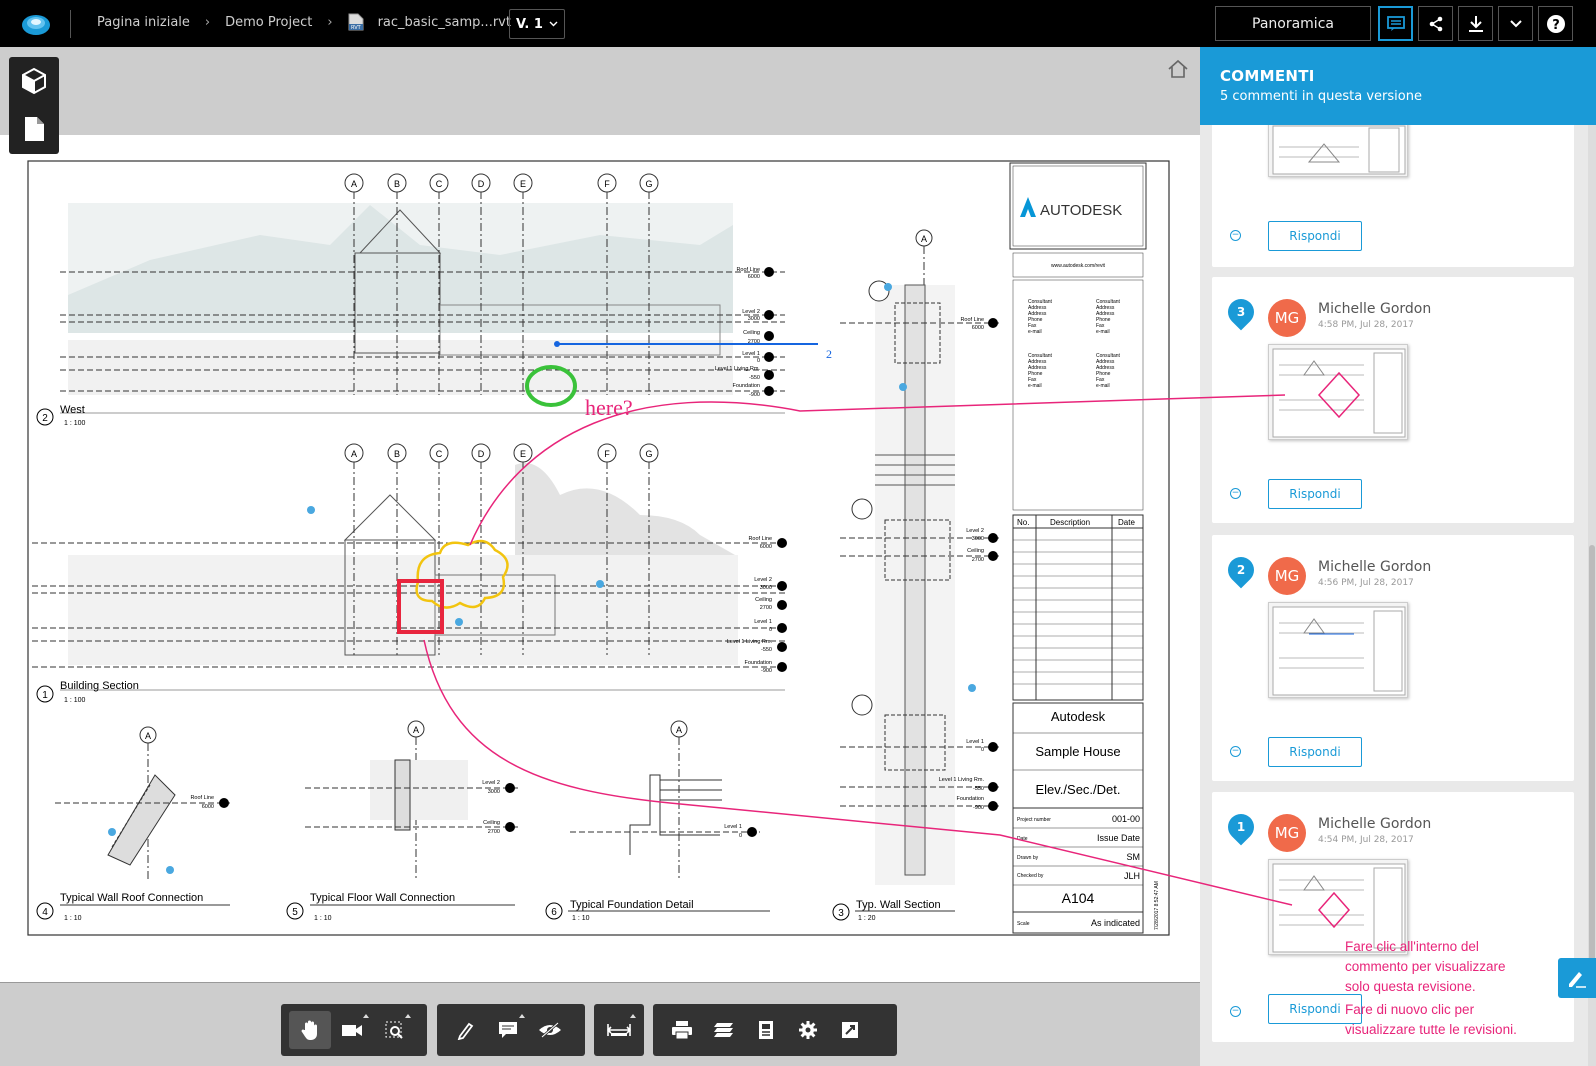 This screenshot has width=1596, height=1066. I want to click on chevron-right-icon: ›, so click(330, 22).